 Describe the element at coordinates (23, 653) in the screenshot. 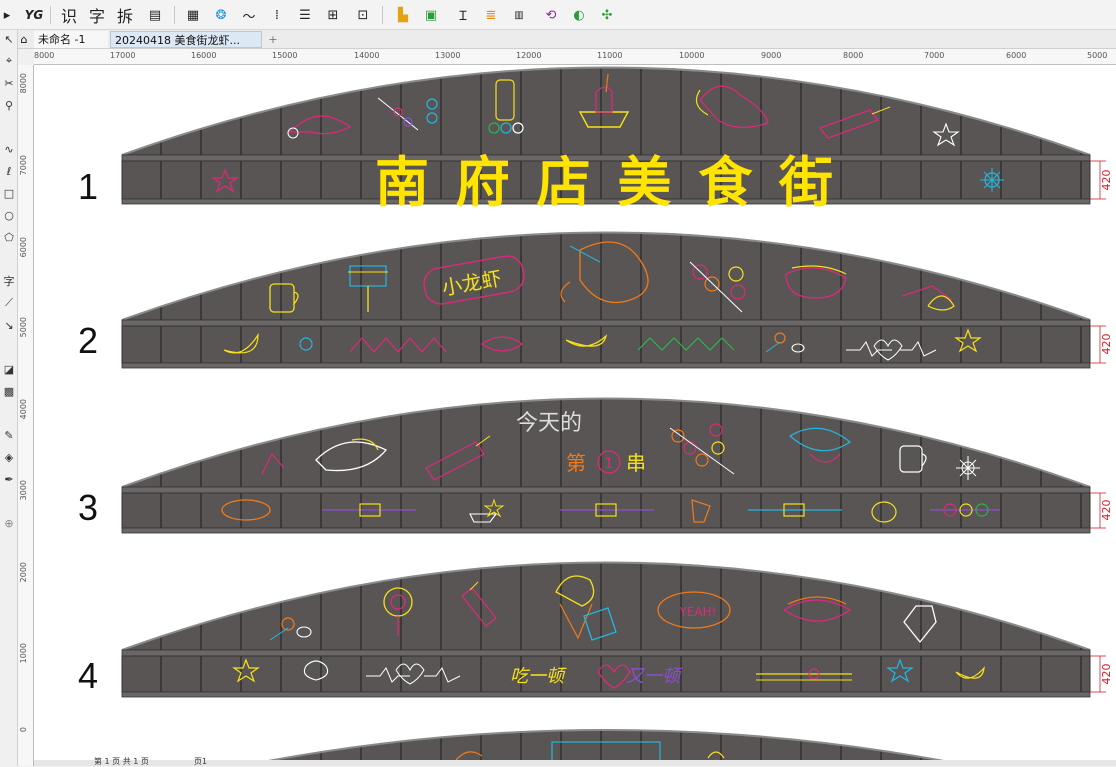

I see `ruler-label: 1000` at that location.